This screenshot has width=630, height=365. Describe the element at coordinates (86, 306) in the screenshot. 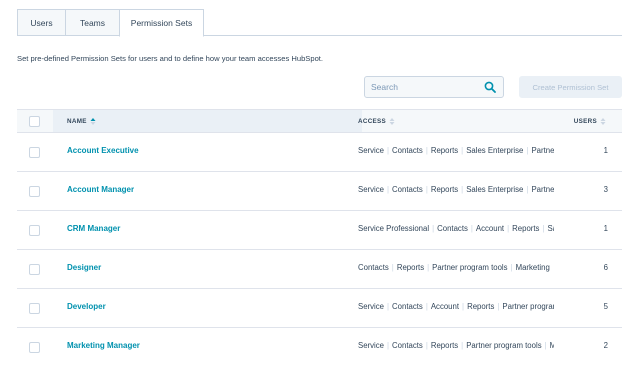

I see `permission-set-name-link: Developer` at that location.